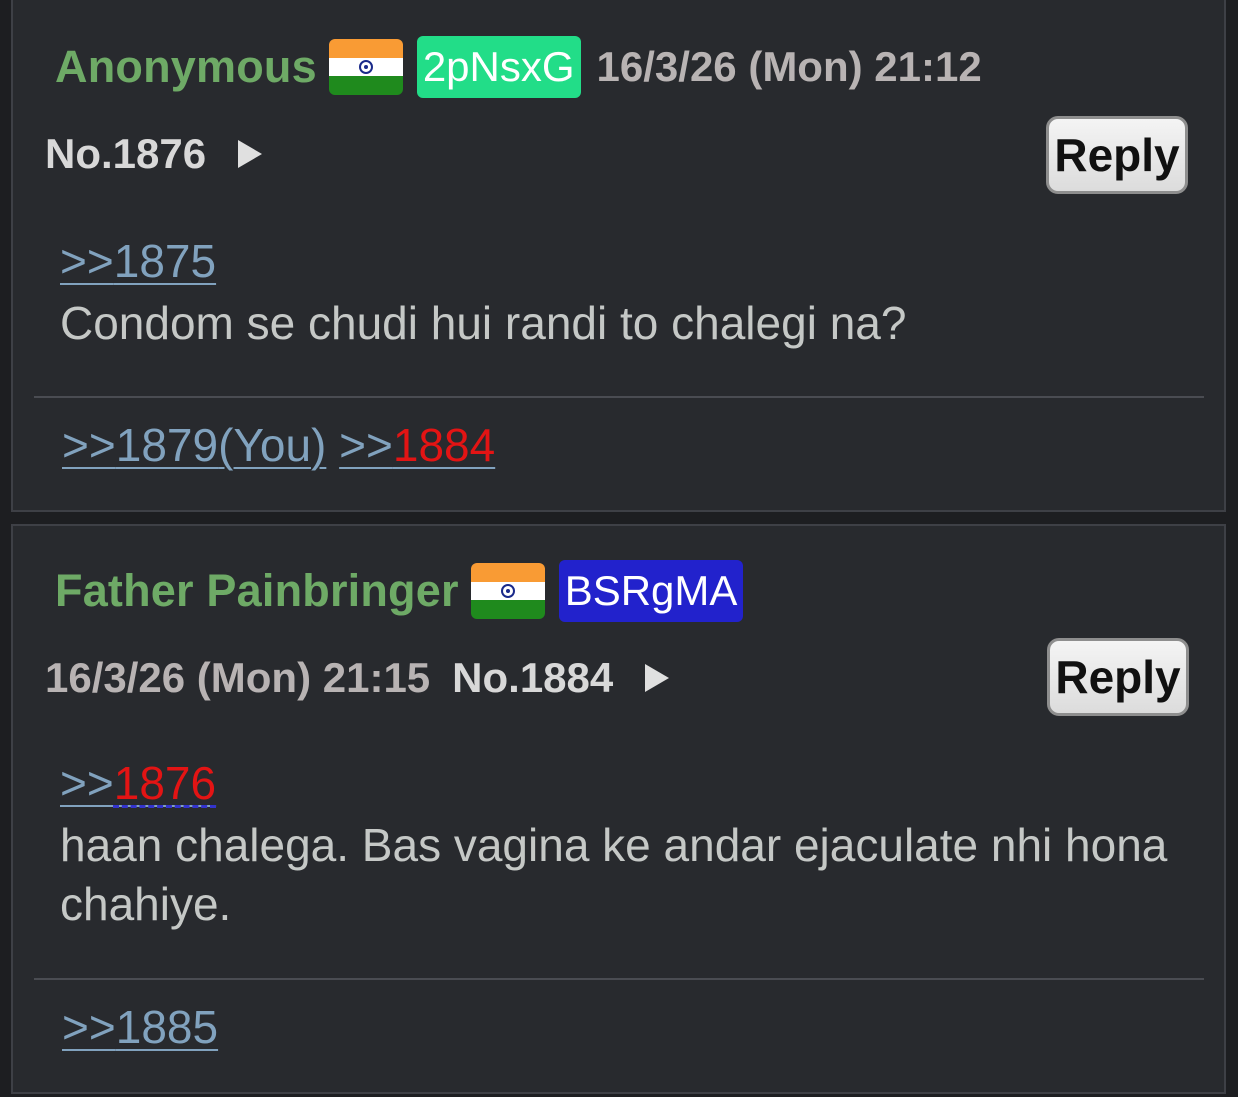  What do you see at coordinates (417, 445) in the screenshot?
I see `backlink-1884: >>1884` at bounding box center [417, 445].